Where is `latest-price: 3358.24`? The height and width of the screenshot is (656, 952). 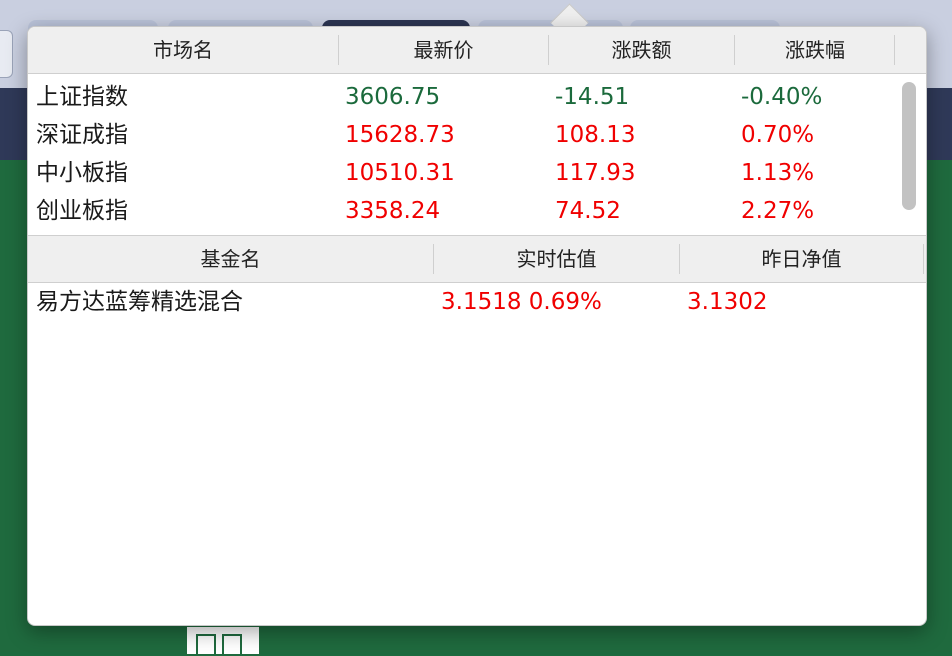 latest-price: 3358.24 is located at coordinates (393, 211).